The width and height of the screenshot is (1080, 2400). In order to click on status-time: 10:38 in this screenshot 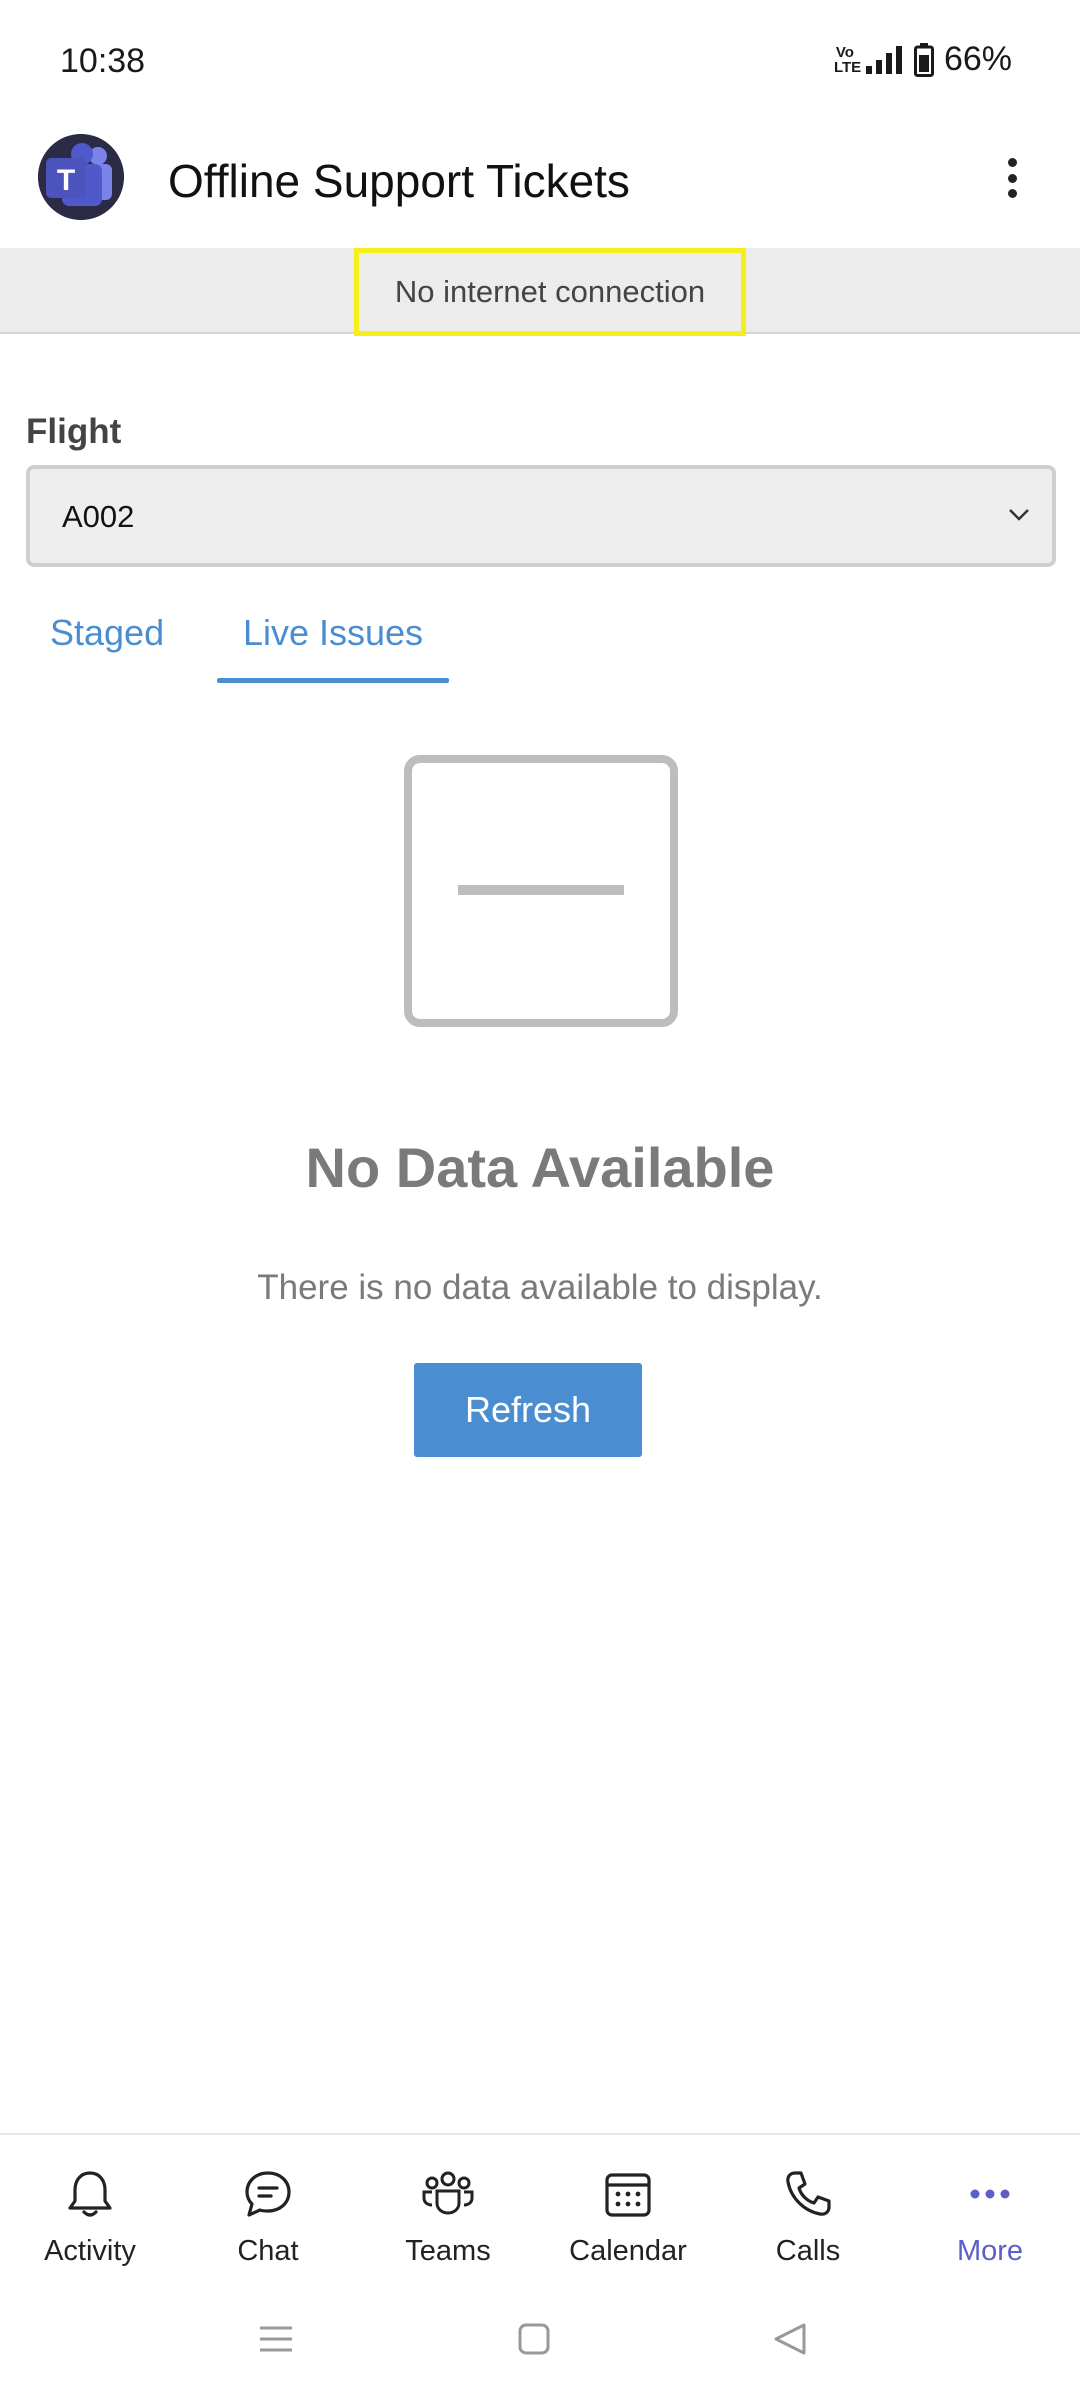, I will do `click(103, 61)`.